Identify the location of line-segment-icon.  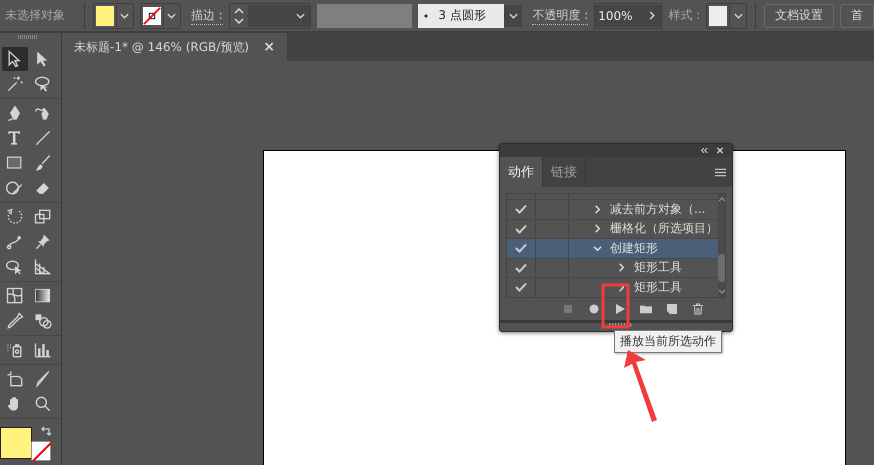
(43, 138).